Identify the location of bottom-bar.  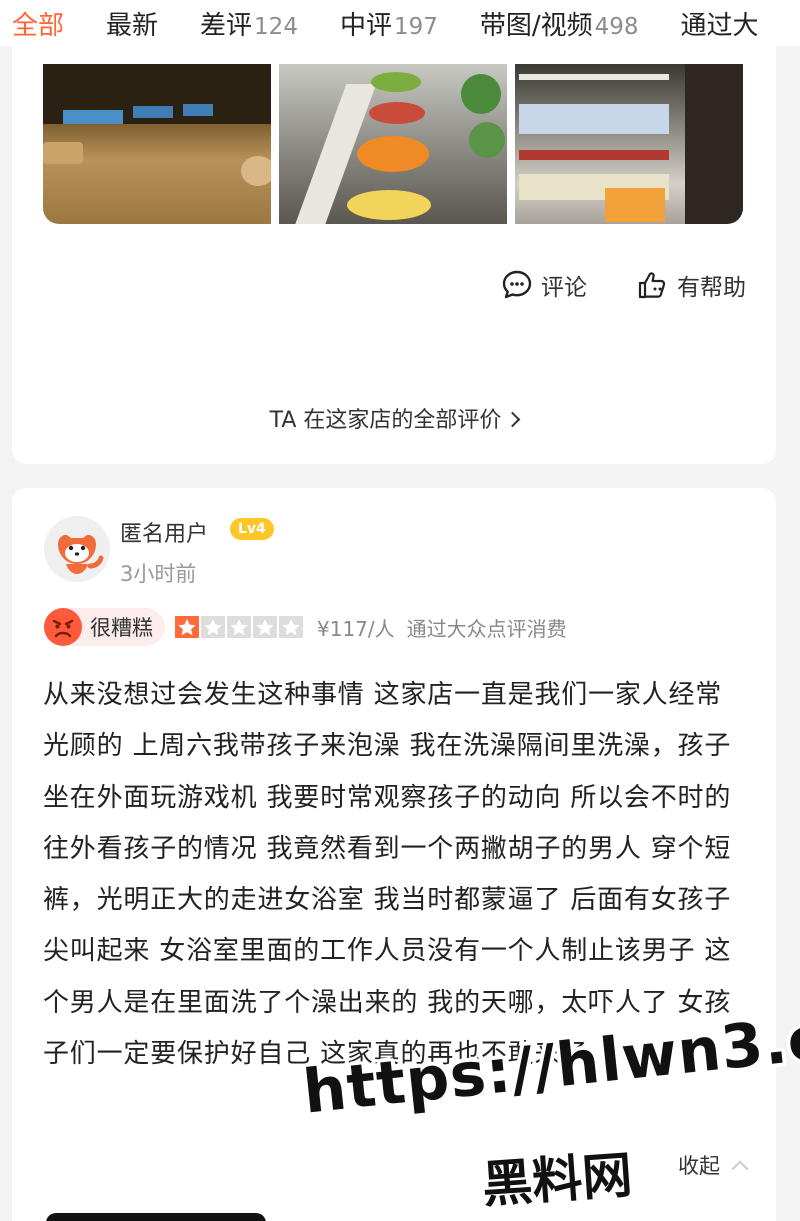
(156, 1217).